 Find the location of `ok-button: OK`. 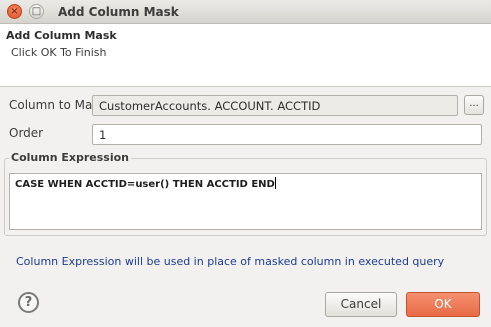

ok-button: OK is located at coordinates (443, 304).